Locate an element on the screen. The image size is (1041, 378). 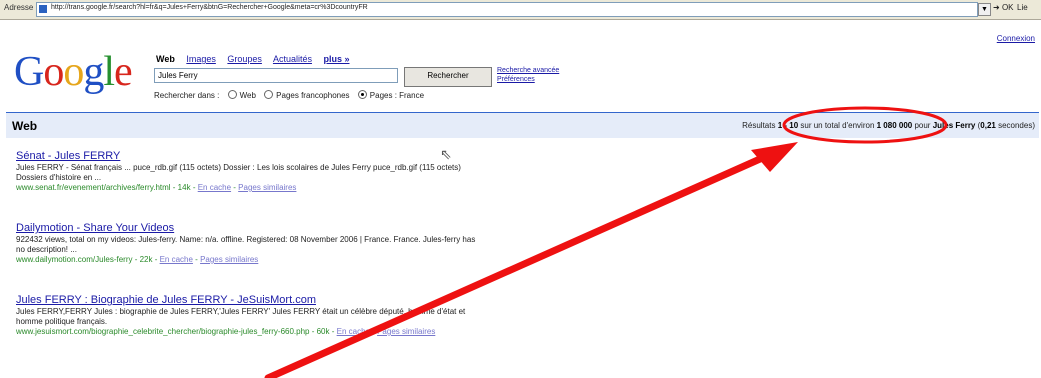
arrow-head-icon is located at coordinates (774, 157).